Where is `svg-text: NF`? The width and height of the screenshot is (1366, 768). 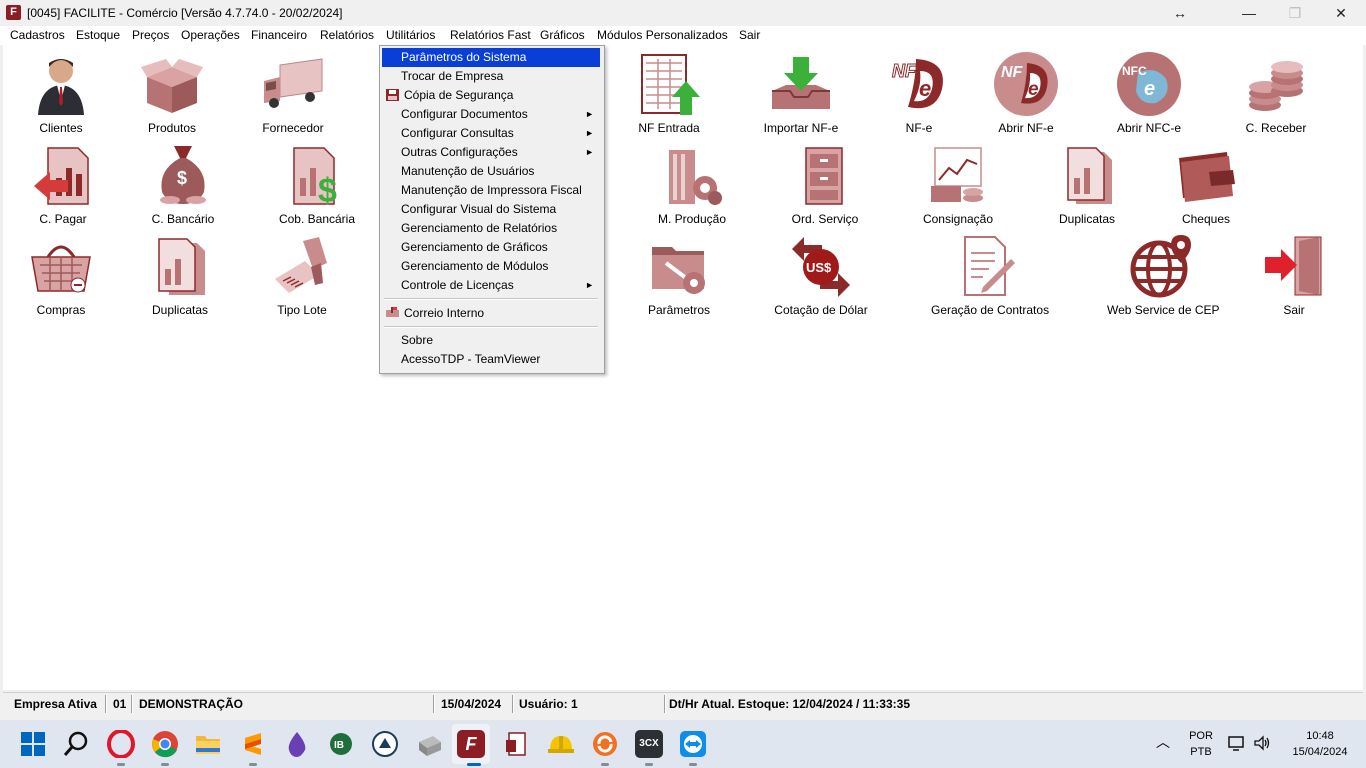 svg-text: NF is located at coordinates (1012, 72).